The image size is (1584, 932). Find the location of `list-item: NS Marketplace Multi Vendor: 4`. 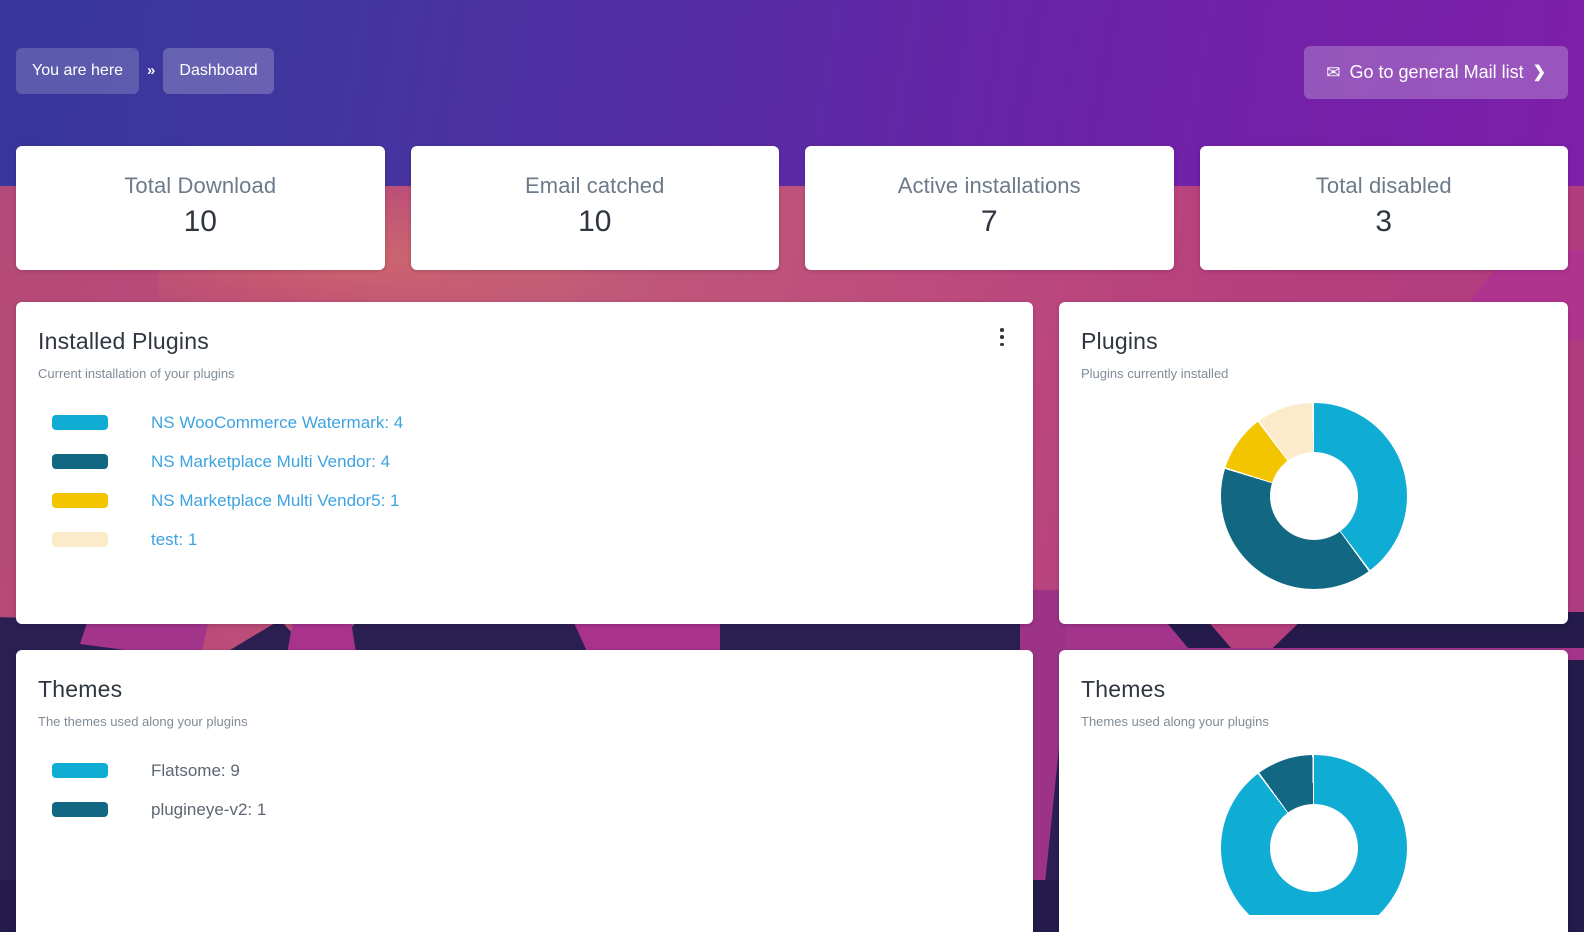

list-item: NS Marketplace Multi Vendor: 4 is located at coordinates (524, 461).